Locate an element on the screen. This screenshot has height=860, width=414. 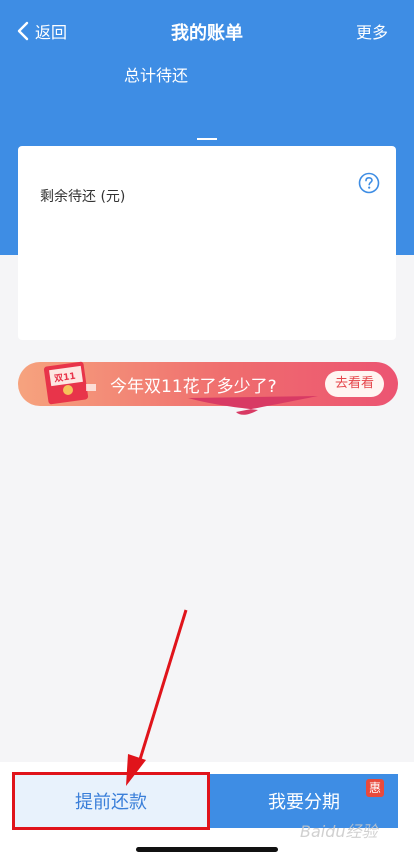
bottom-action-bar: 提前还款 我要分期 惠 is located at coordinates (207, 811).